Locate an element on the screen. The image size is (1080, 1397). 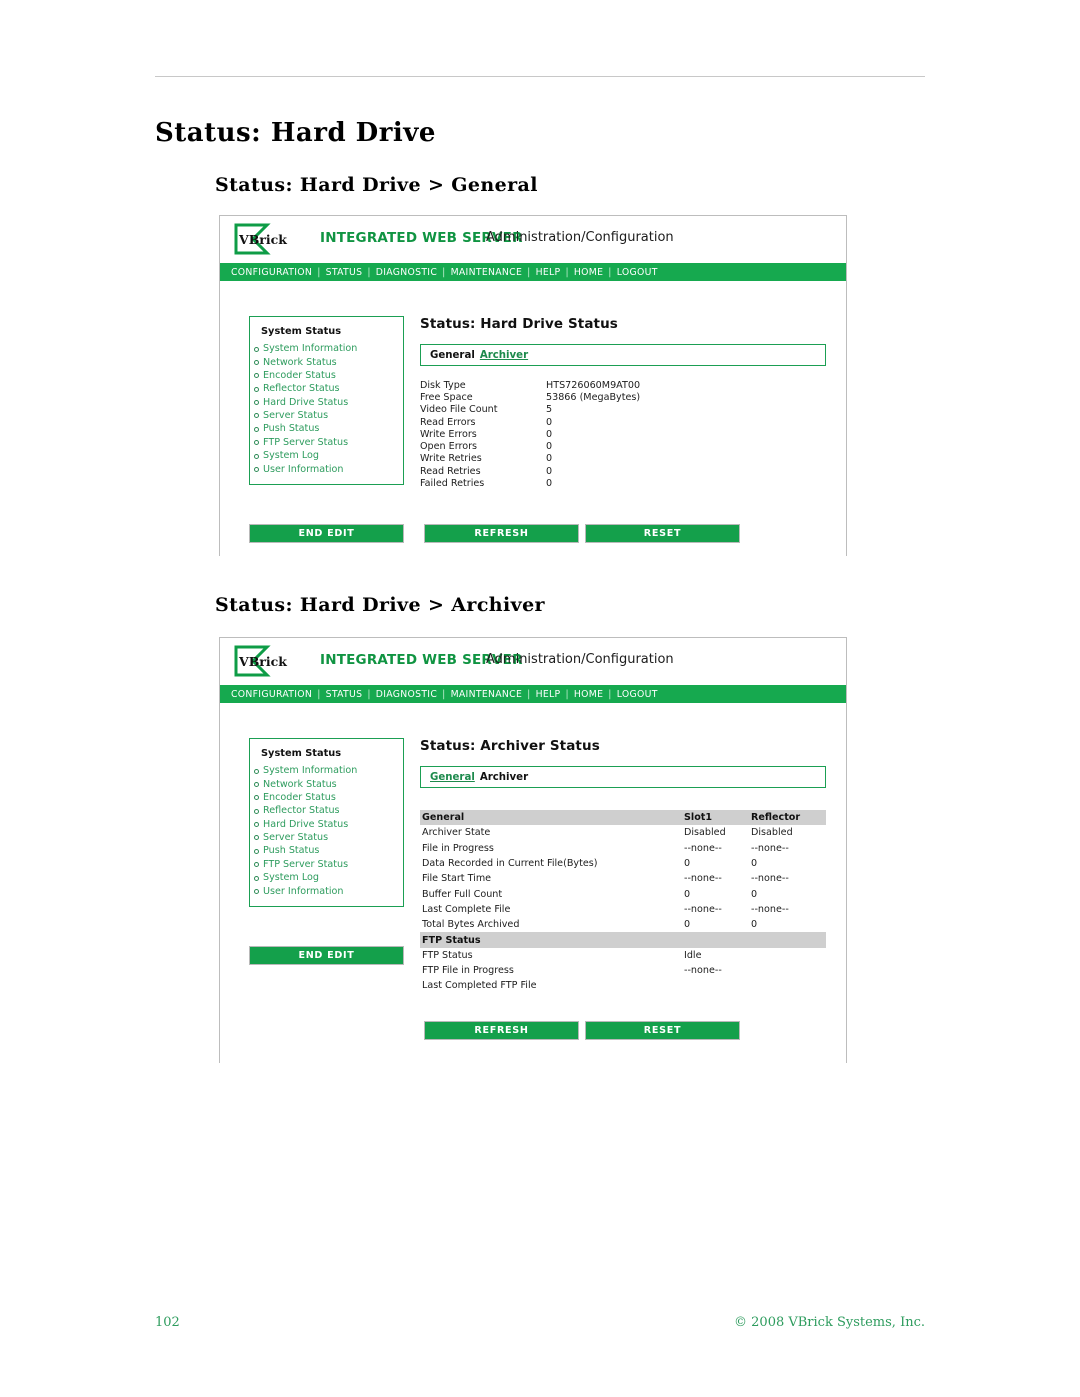
sidebar-item-label: Reflector Status is located at coordinates (301, 389).